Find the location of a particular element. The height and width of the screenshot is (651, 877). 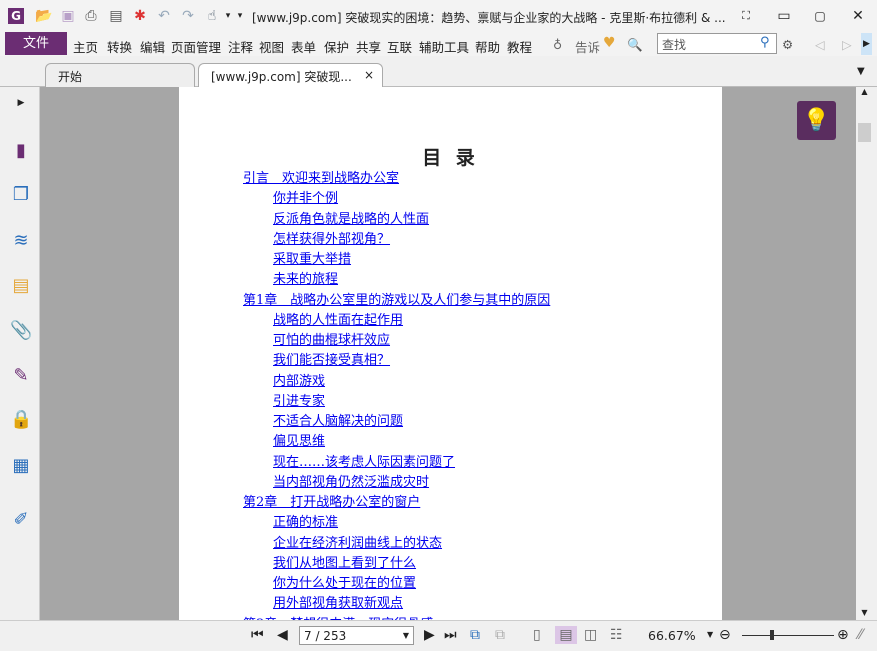

toc-chapter-link: 第3章 梦想很丰满 现实很骨感 is located at coordinates (338, 617).